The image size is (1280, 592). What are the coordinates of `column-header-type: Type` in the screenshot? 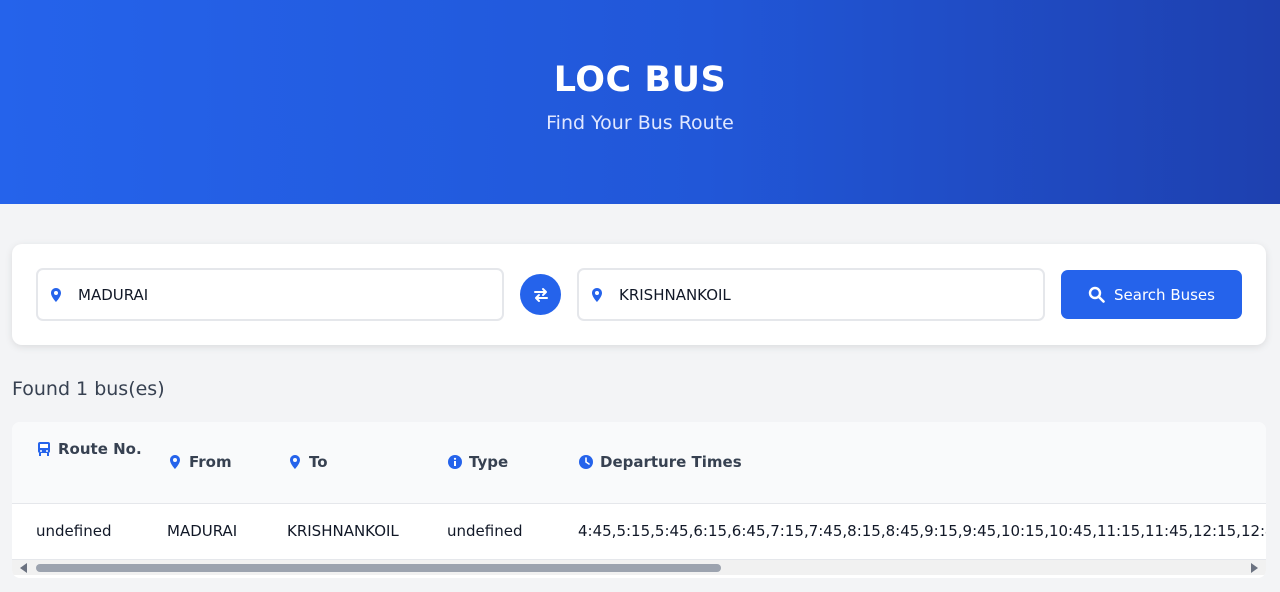 It's located at (477, 462).